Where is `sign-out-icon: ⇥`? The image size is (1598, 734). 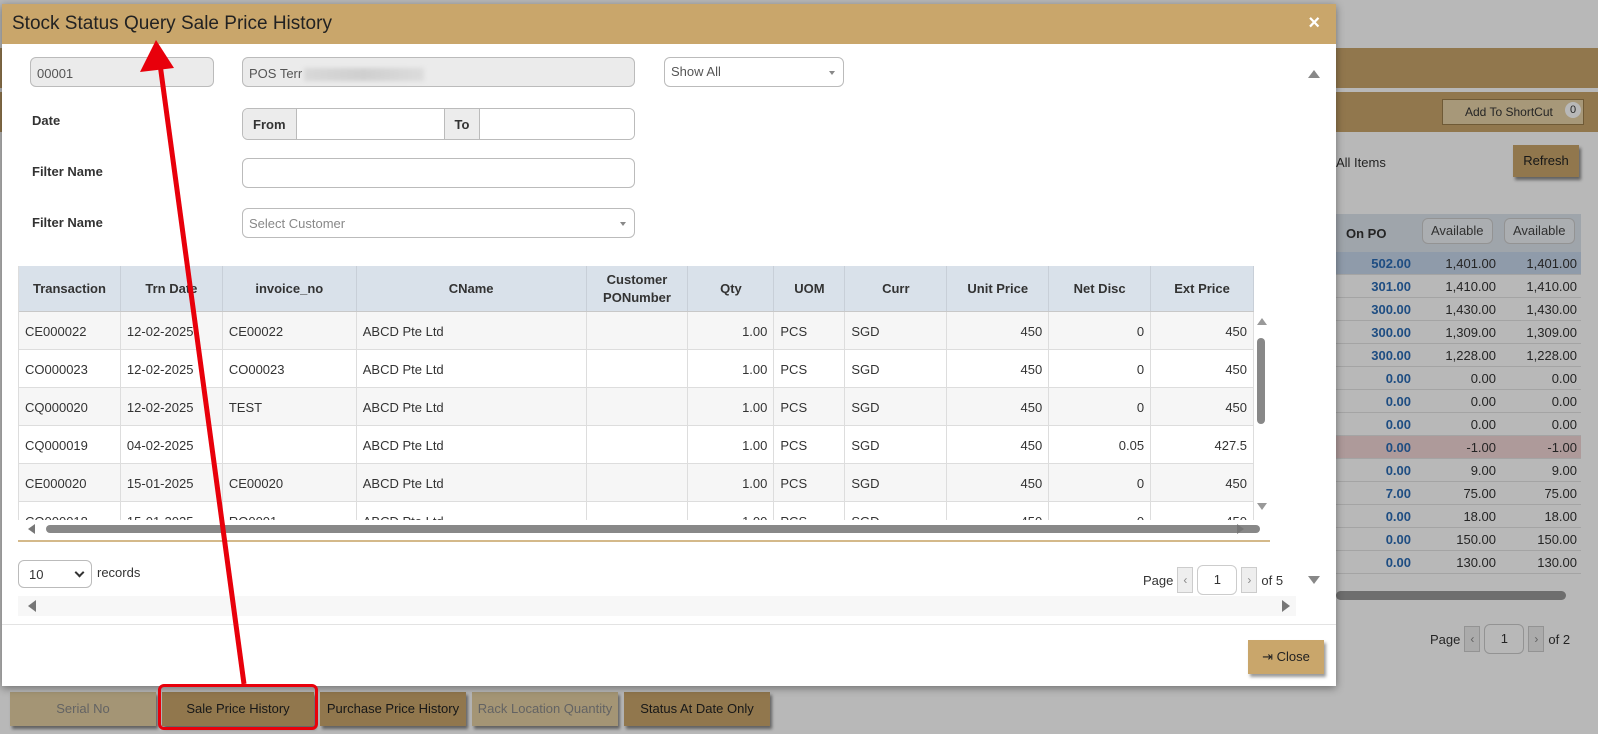 sign-out-icon: ⇥ is located at coordinates (1268, 656).